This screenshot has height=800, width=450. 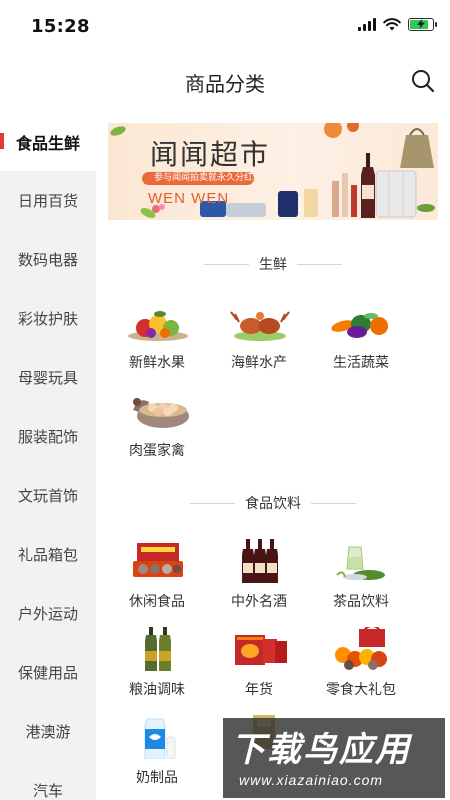 I want to click on sidebar-item-jewelry: 文玩首饰, so click(x=48, y=495).